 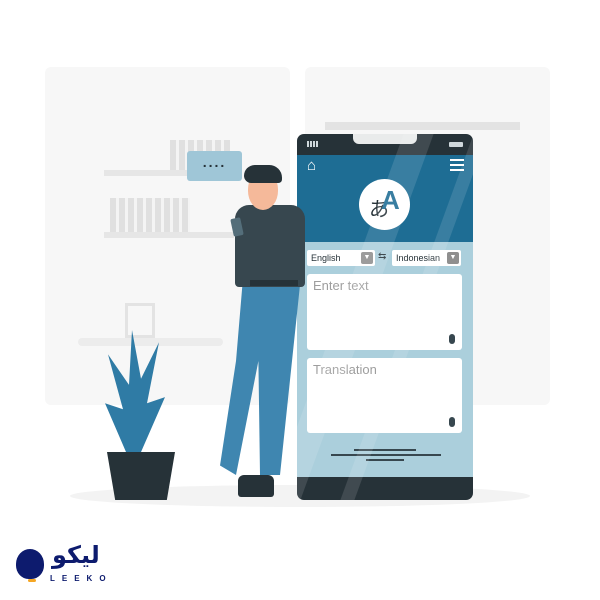 What do you see at coordinates (81, 578) in the screenshot?
I see `brand-latin-name: LEEKO` at bounding box center [81, 578].